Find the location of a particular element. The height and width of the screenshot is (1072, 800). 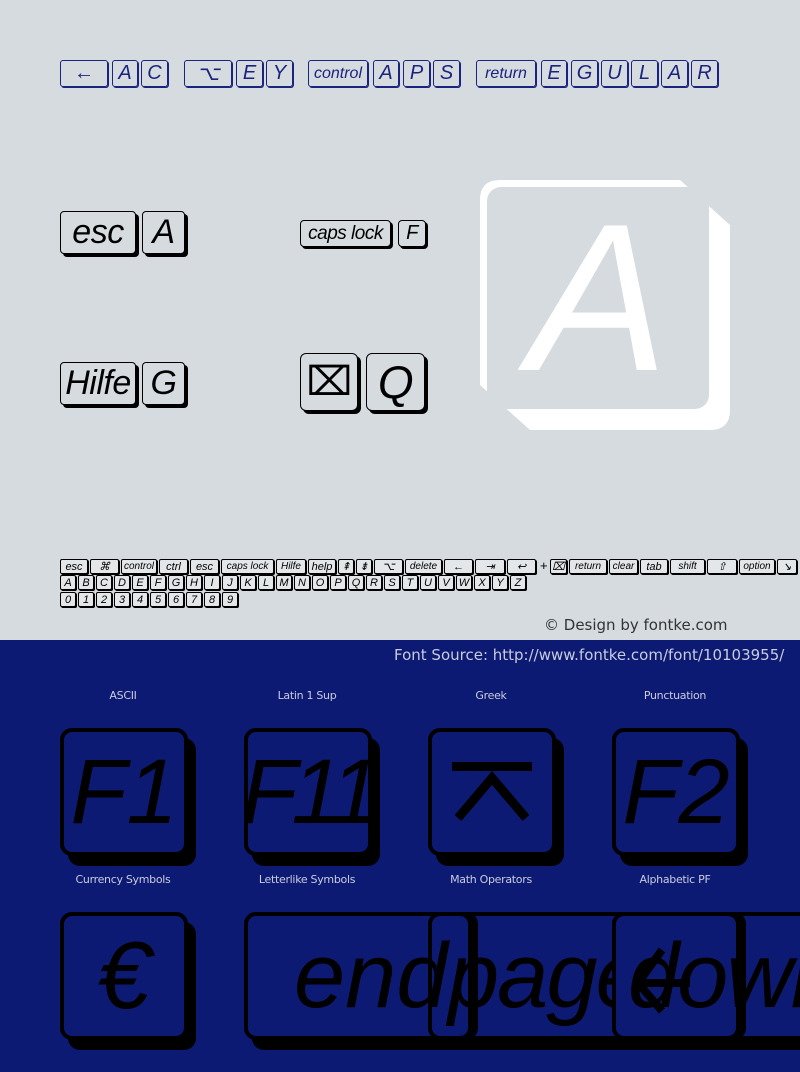

charset-key: ctrl is located at coordinates (173, 566).